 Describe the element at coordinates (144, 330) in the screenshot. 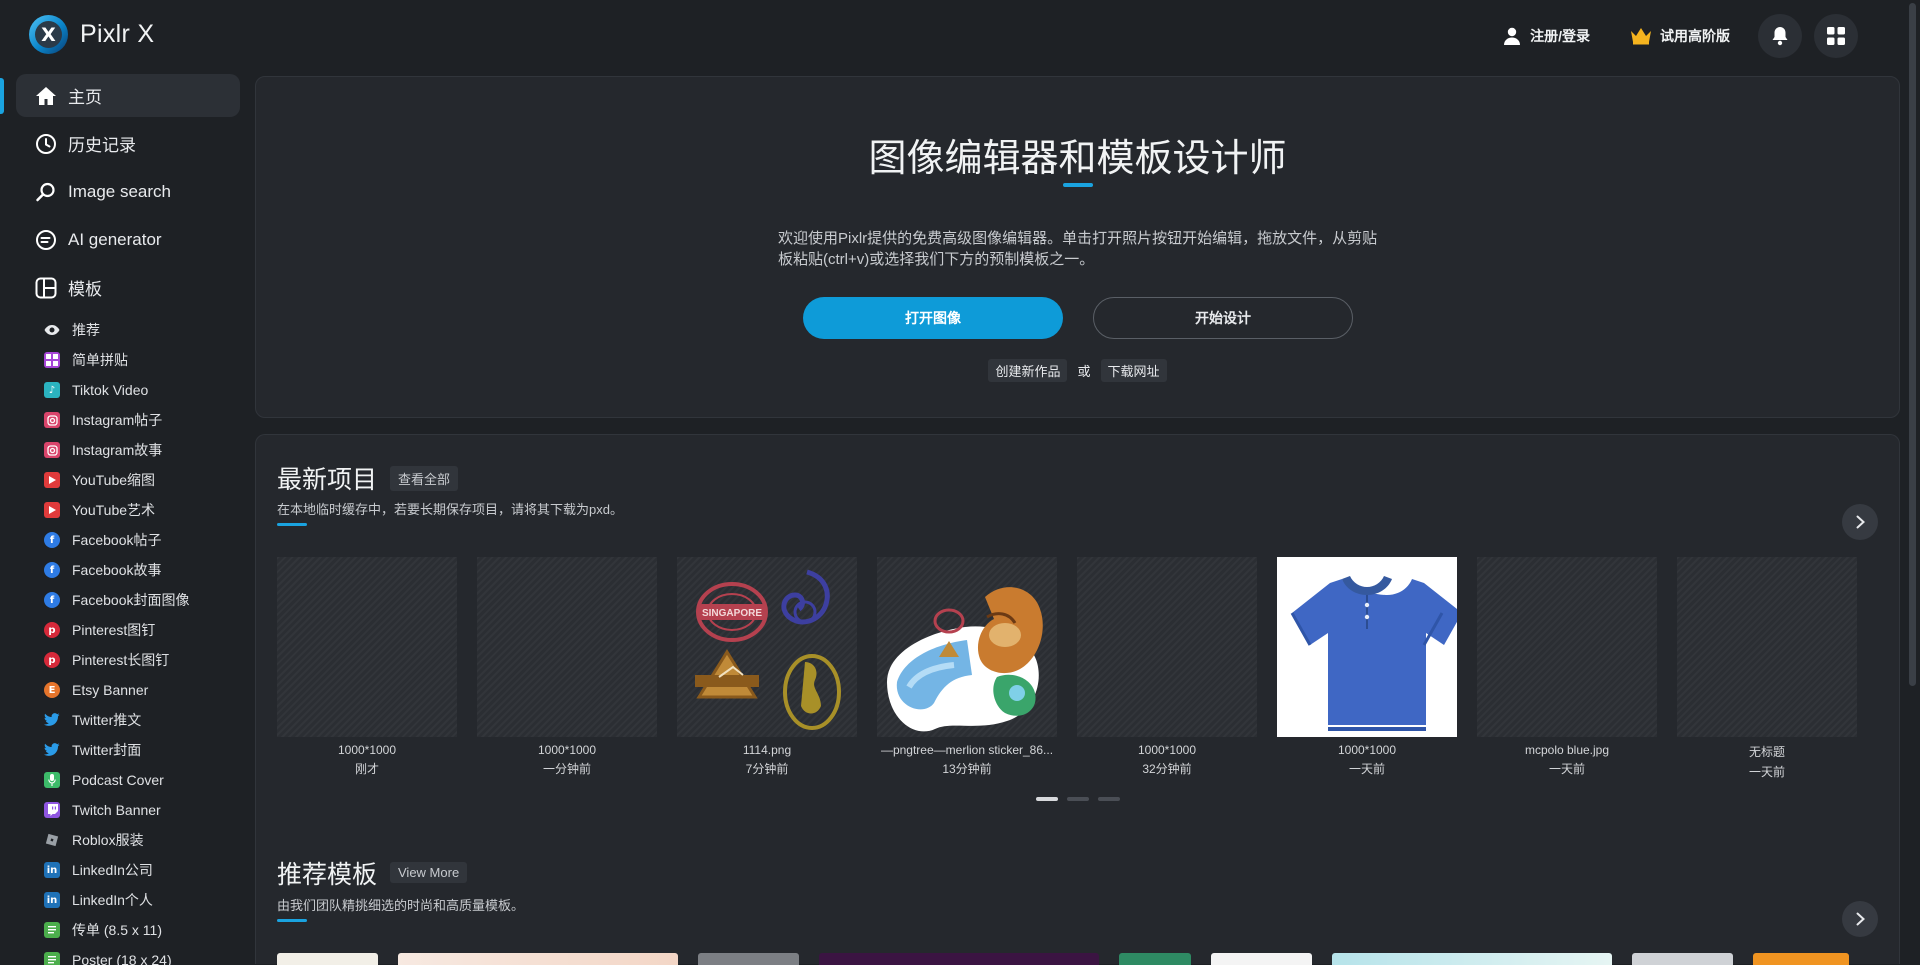

I see `template-item-recommended: 推荐` at that location.